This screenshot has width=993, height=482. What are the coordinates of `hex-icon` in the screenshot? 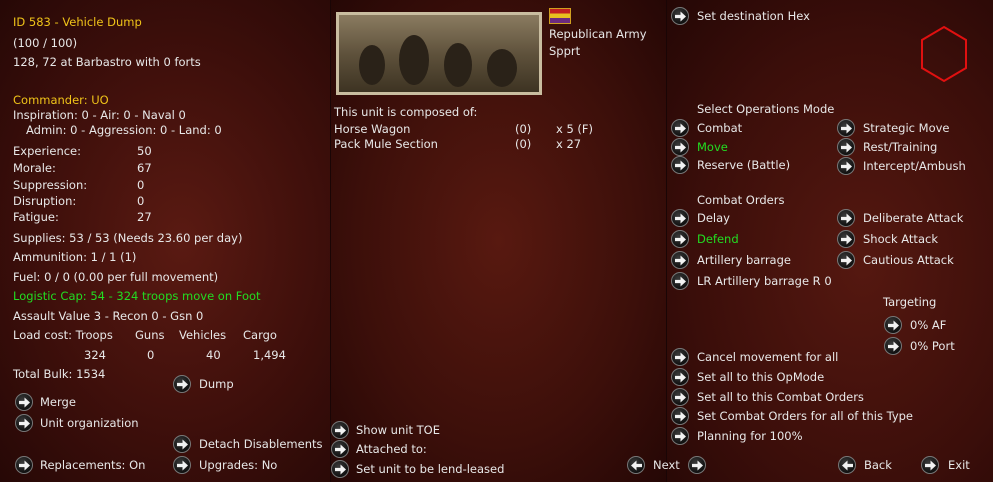 It's located at (944, 54).